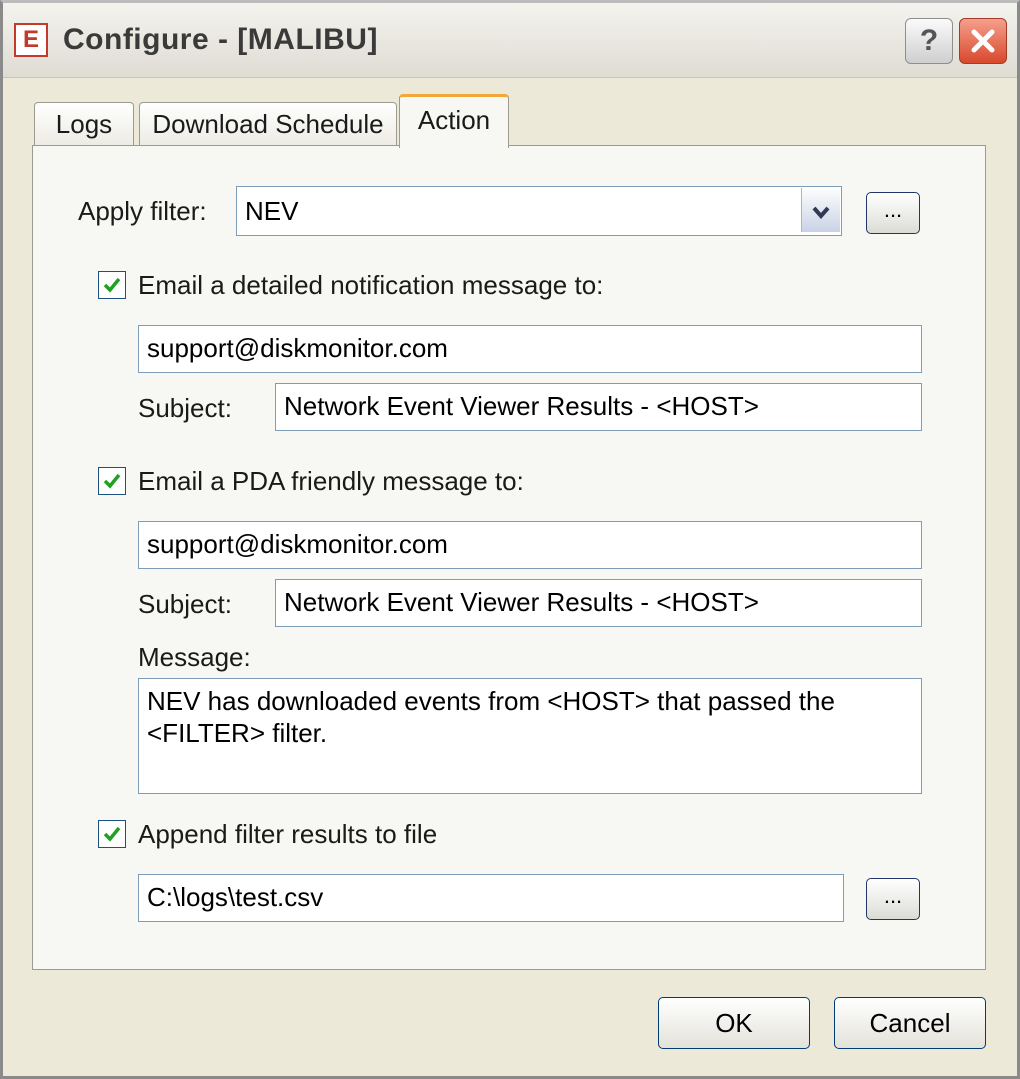 Image resolution: width=1020 pixels, height=1079 pixels. Describe the element at coordinates (220, 39) in the screenshot. I see `window-title: Configure - [MALIBU]` at that location.